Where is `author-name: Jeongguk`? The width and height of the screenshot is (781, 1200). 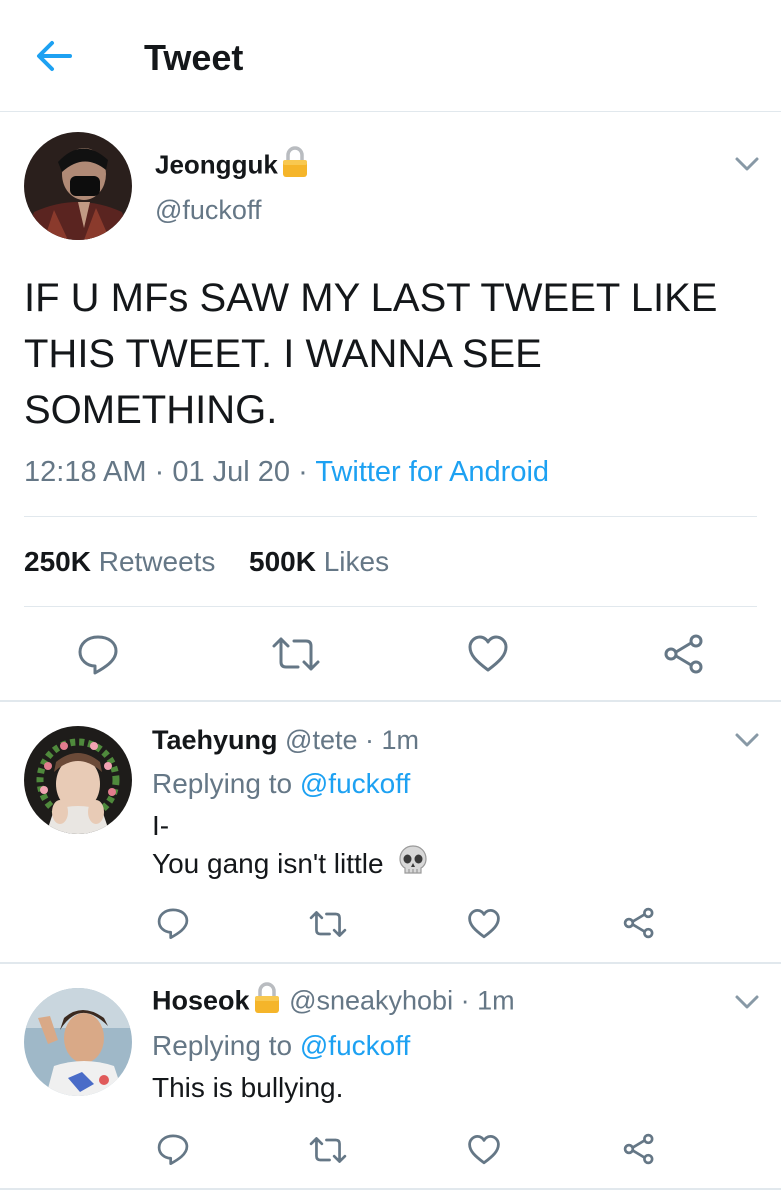
author-name: Jeongguk is located at coordinates (232, 166).